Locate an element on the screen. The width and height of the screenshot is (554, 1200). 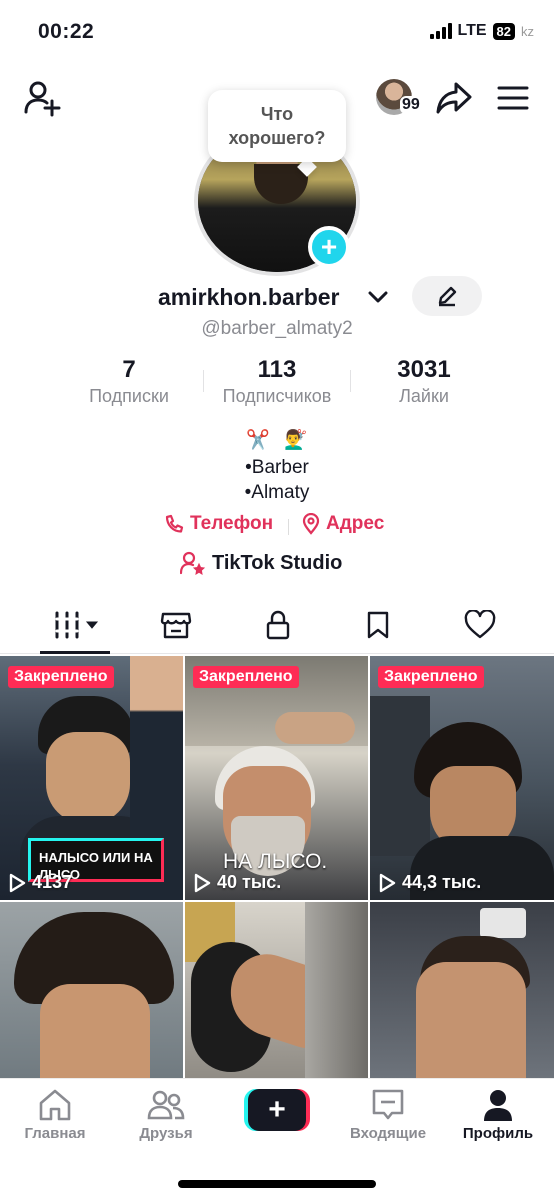
home-icon is located at coordinates (55, 1105).